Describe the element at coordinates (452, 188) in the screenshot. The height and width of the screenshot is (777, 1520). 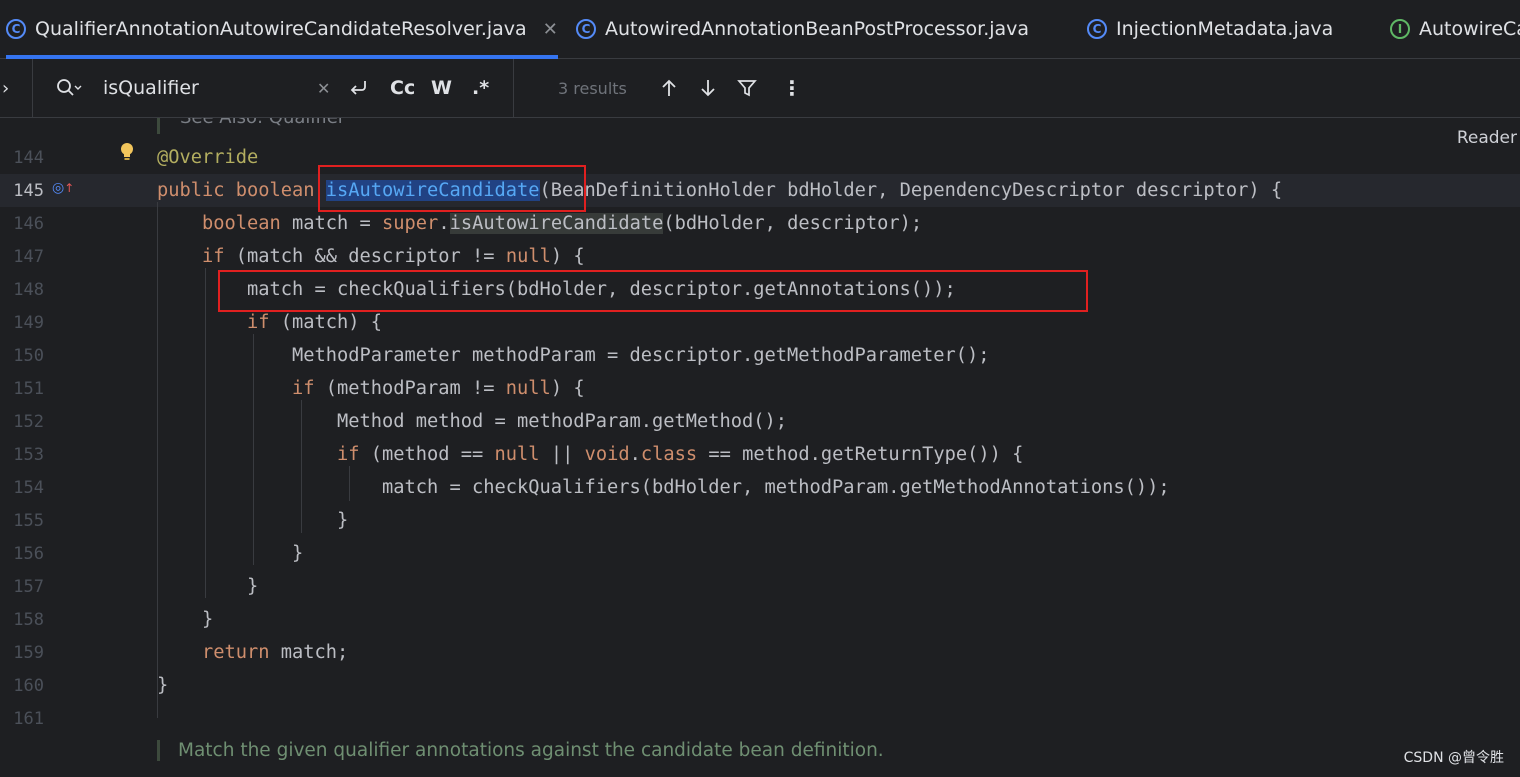
I see `highlight-box-method-name` at that location.